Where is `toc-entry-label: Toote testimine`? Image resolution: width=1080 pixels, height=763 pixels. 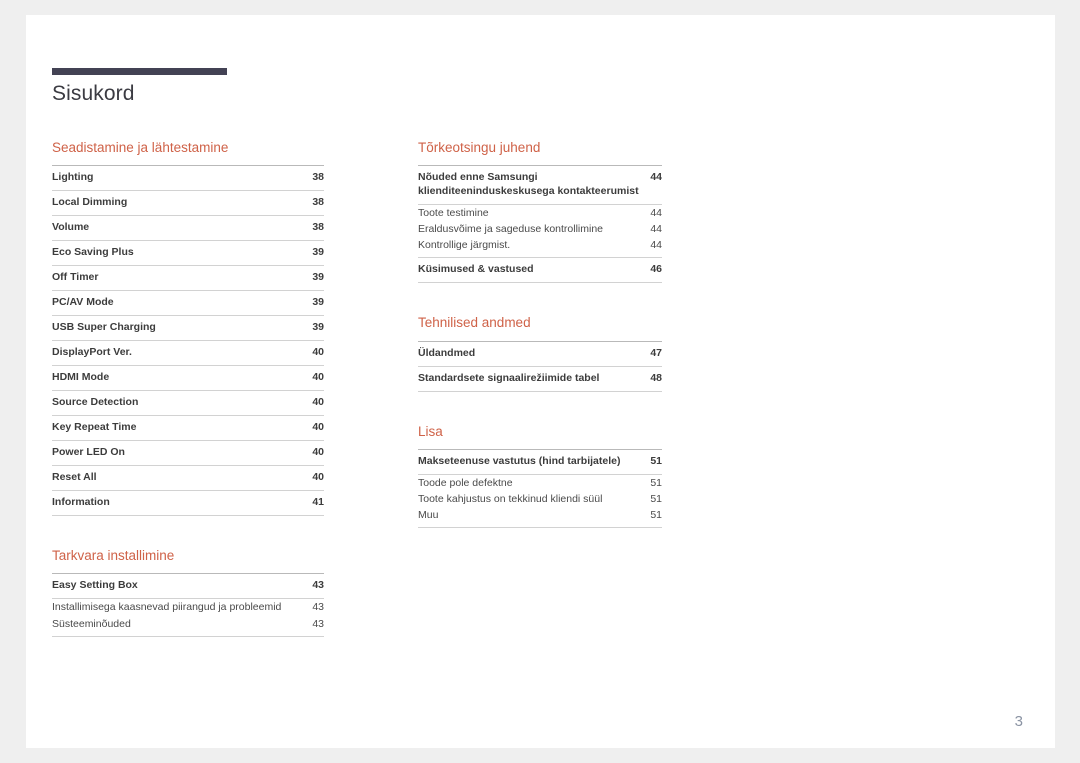
toc-entry-label: Toote testimine is located at coordinates (453, 212).